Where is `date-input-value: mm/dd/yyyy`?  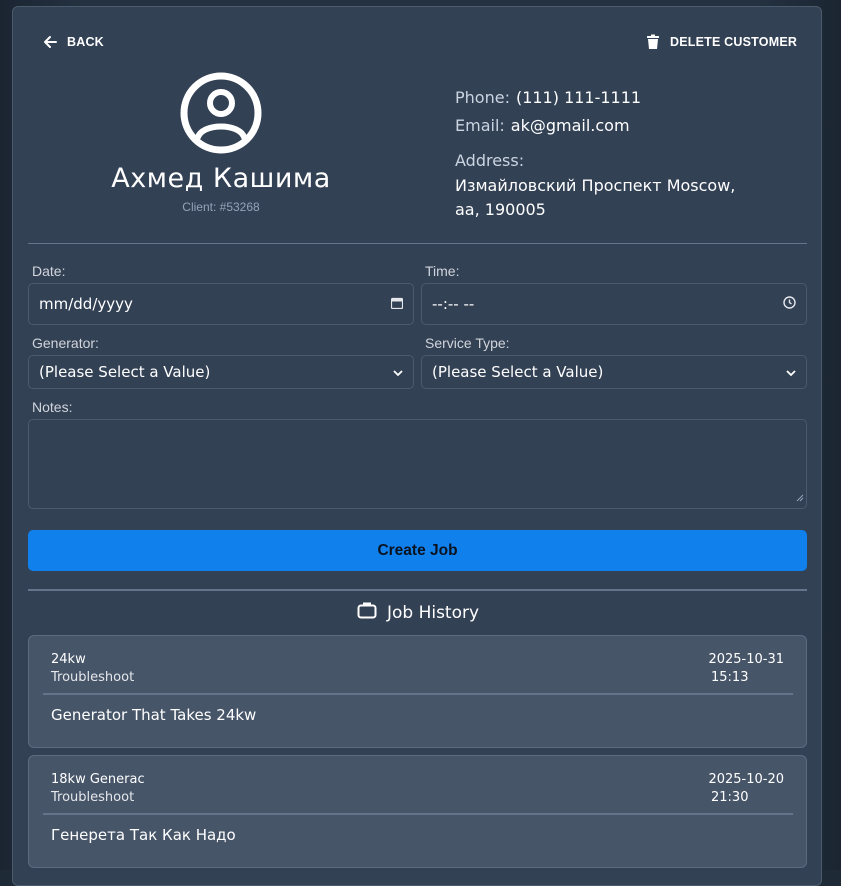 date-input-value: mm/dd/yyyy is located at coordinates (86, 304).